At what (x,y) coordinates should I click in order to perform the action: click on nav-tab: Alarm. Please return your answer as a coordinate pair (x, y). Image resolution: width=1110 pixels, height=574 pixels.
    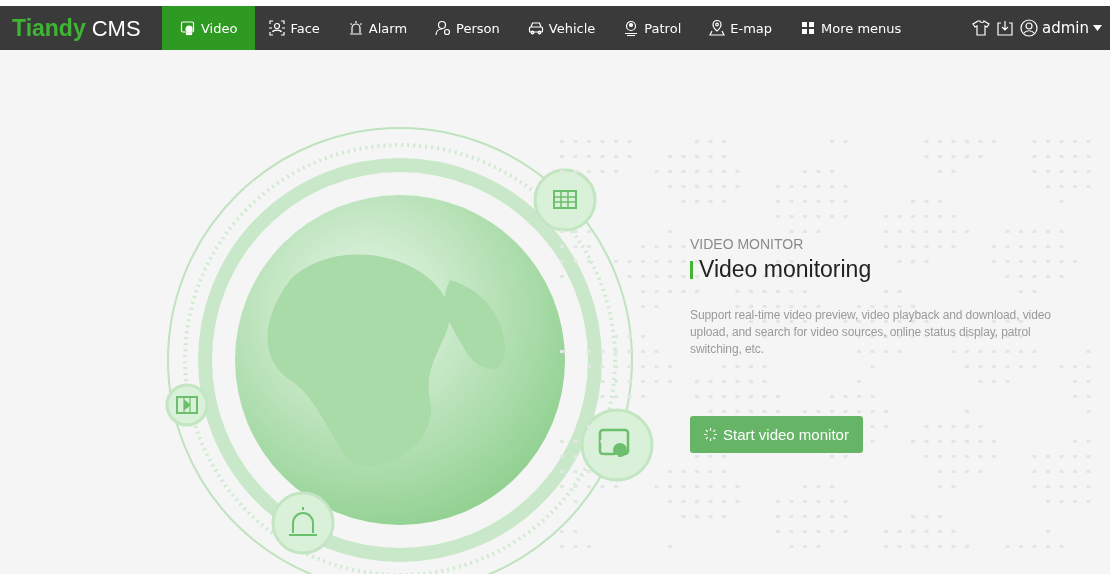
    Looking at the image, I should click on (377, 28).